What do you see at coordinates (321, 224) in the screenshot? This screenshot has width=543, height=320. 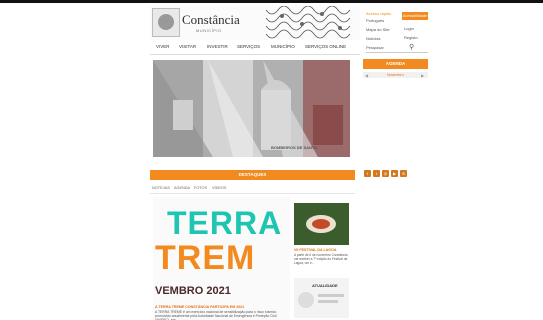 I see `side-news-image` at bounding box center [321, 224].